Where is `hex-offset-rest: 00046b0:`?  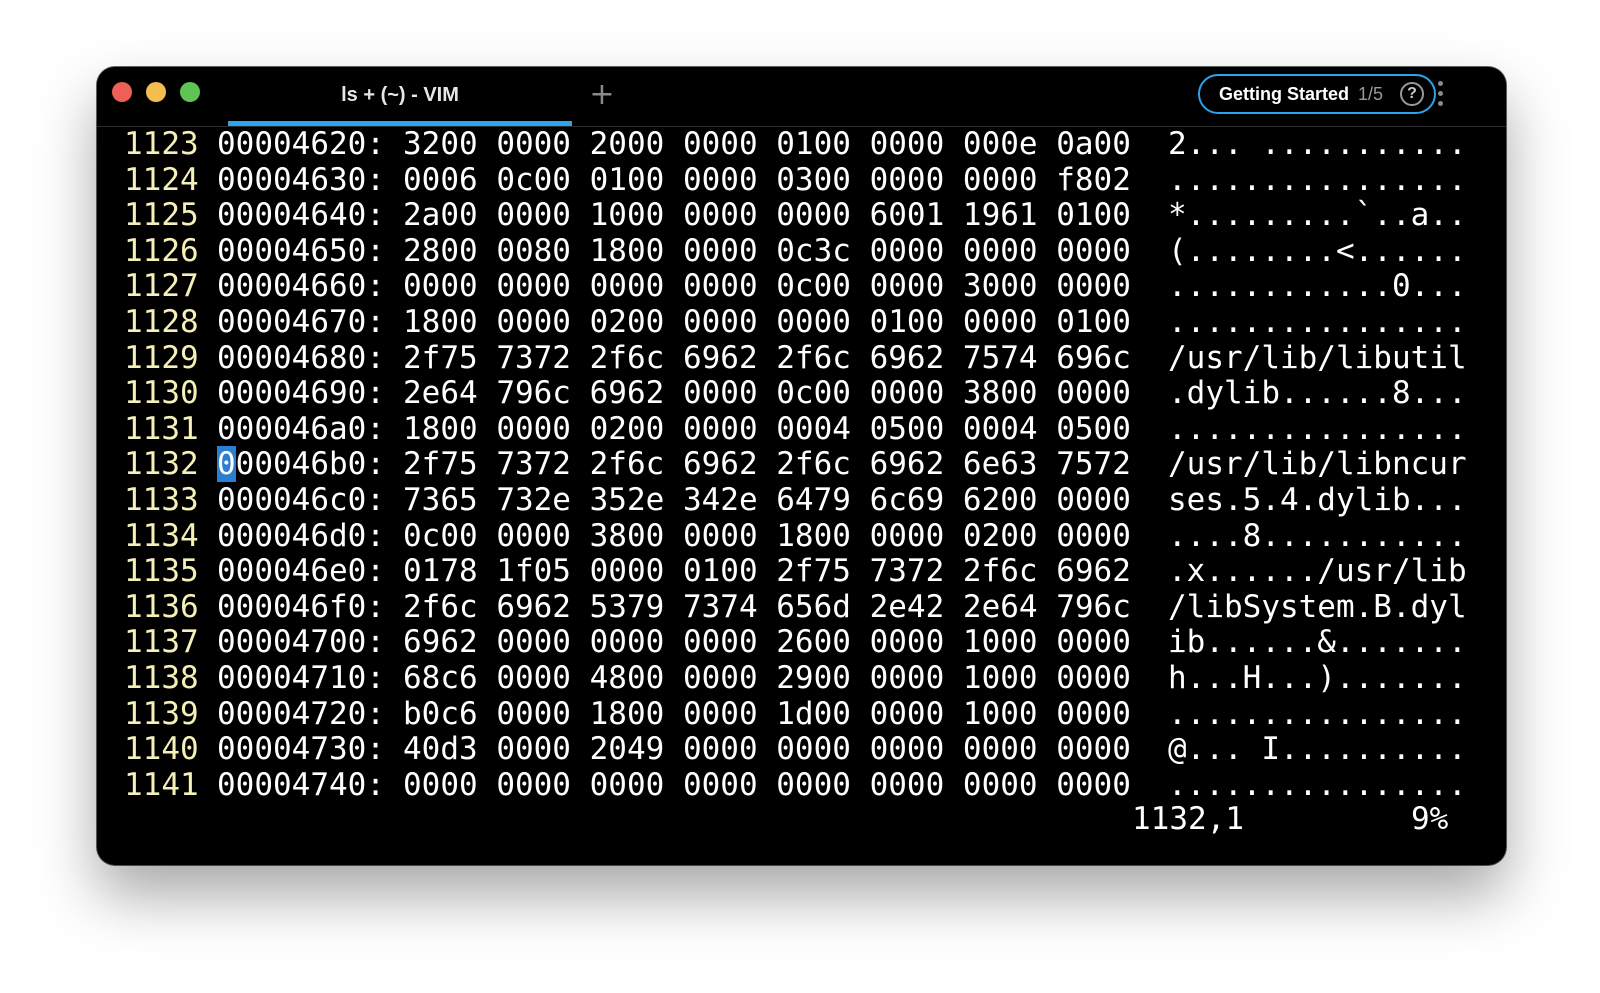 hex-offset-rest: 00046b0: is located at coordinates (310, 464).